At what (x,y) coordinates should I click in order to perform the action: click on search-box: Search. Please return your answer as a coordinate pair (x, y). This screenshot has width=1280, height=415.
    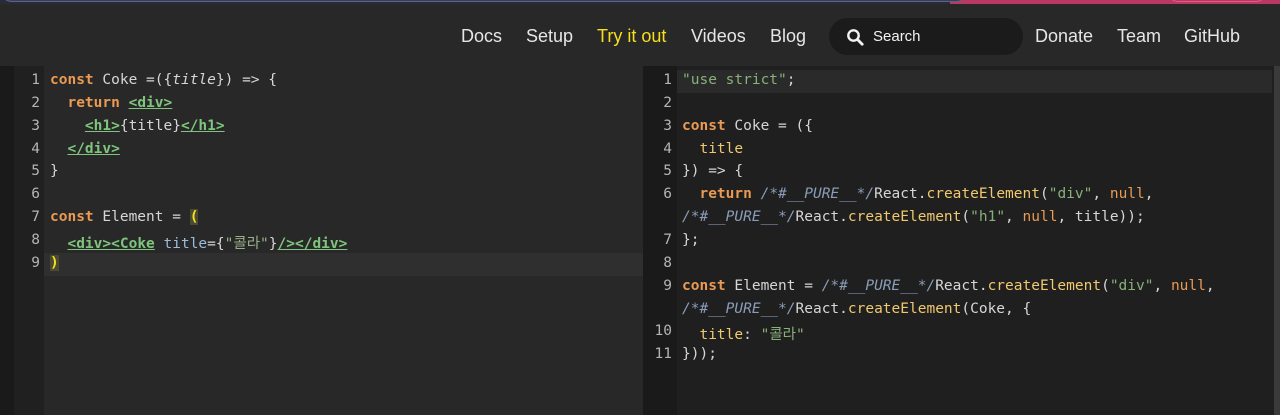
    Looking at the image, I should click on (926, 36).